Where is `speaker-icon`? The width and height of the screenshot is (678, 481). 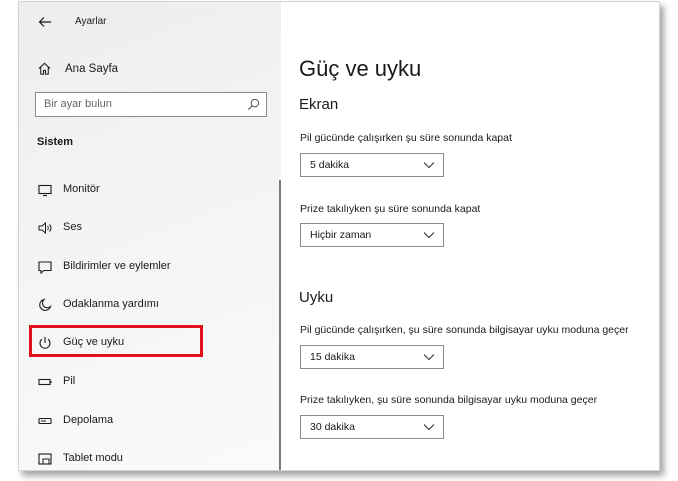 speaker-icon is located at coordinates (45, 228).